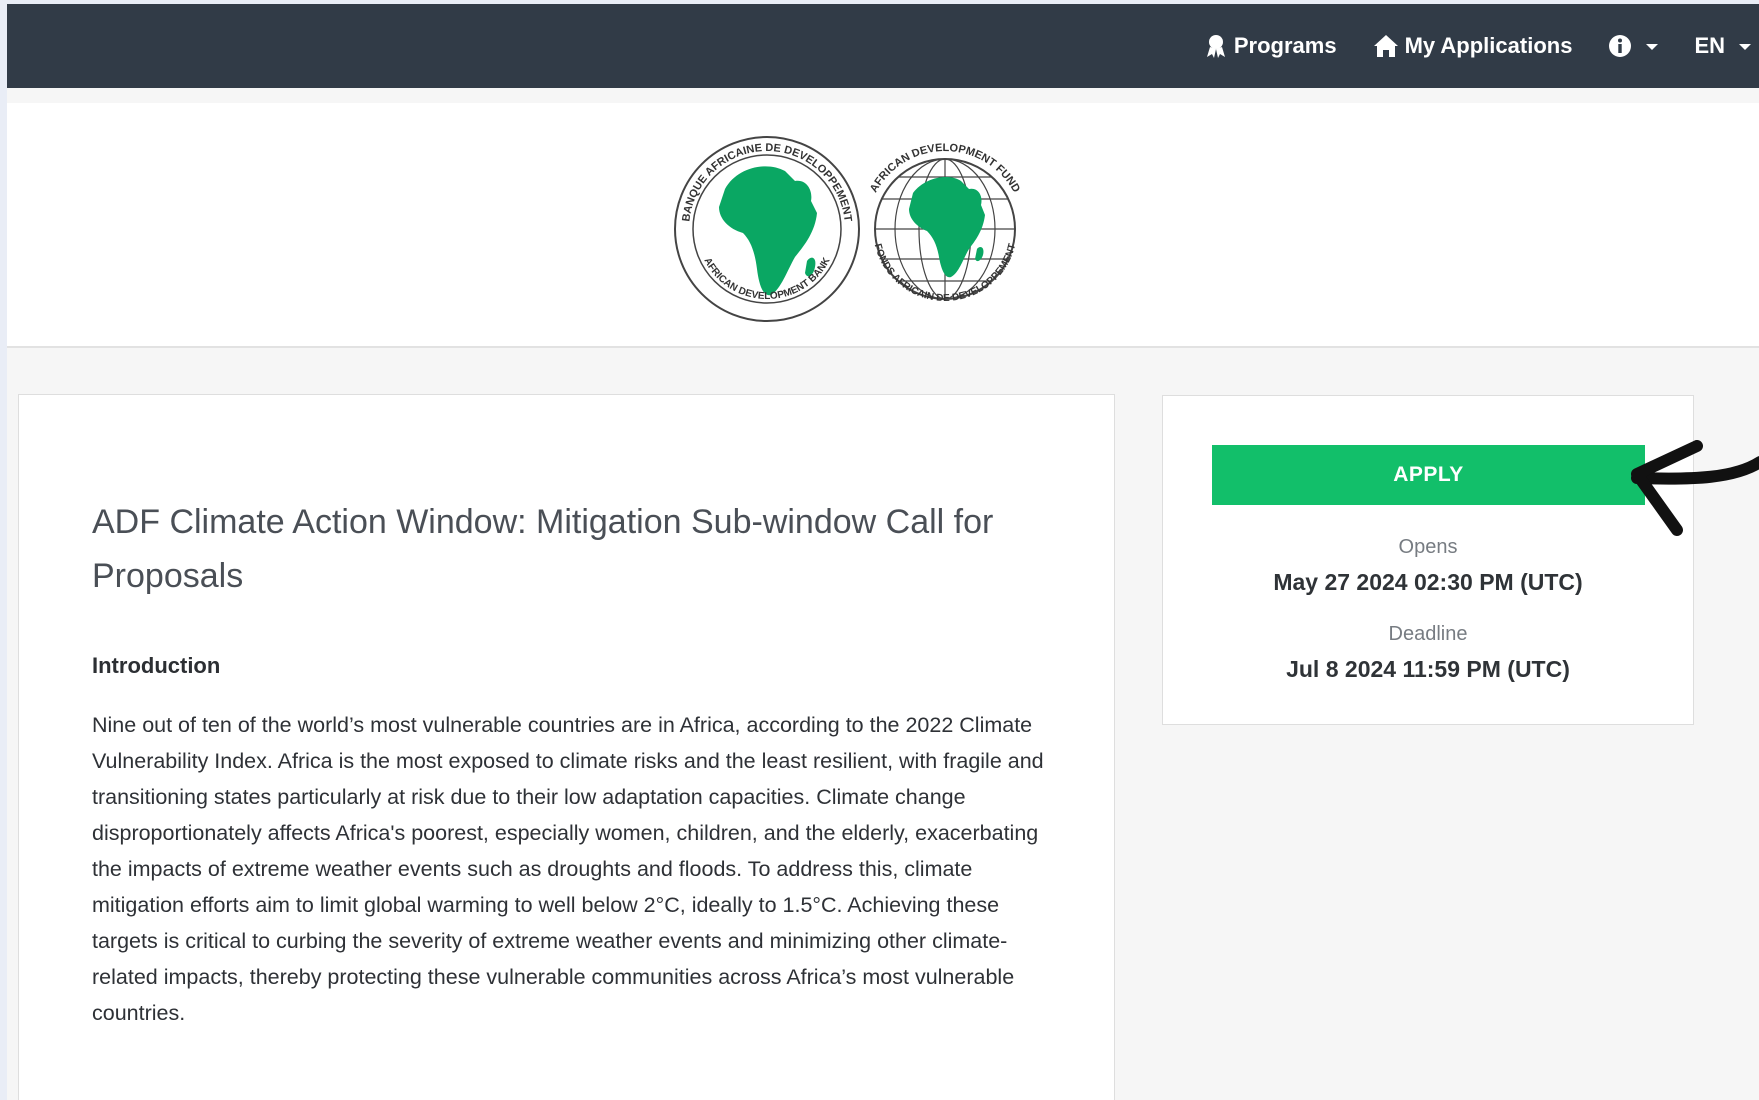 This screenshot has height=1100, width=1759. Describe the element at coordinates (1428, 475) in the screenshot. I see `apply-button: APPLY` at that location.